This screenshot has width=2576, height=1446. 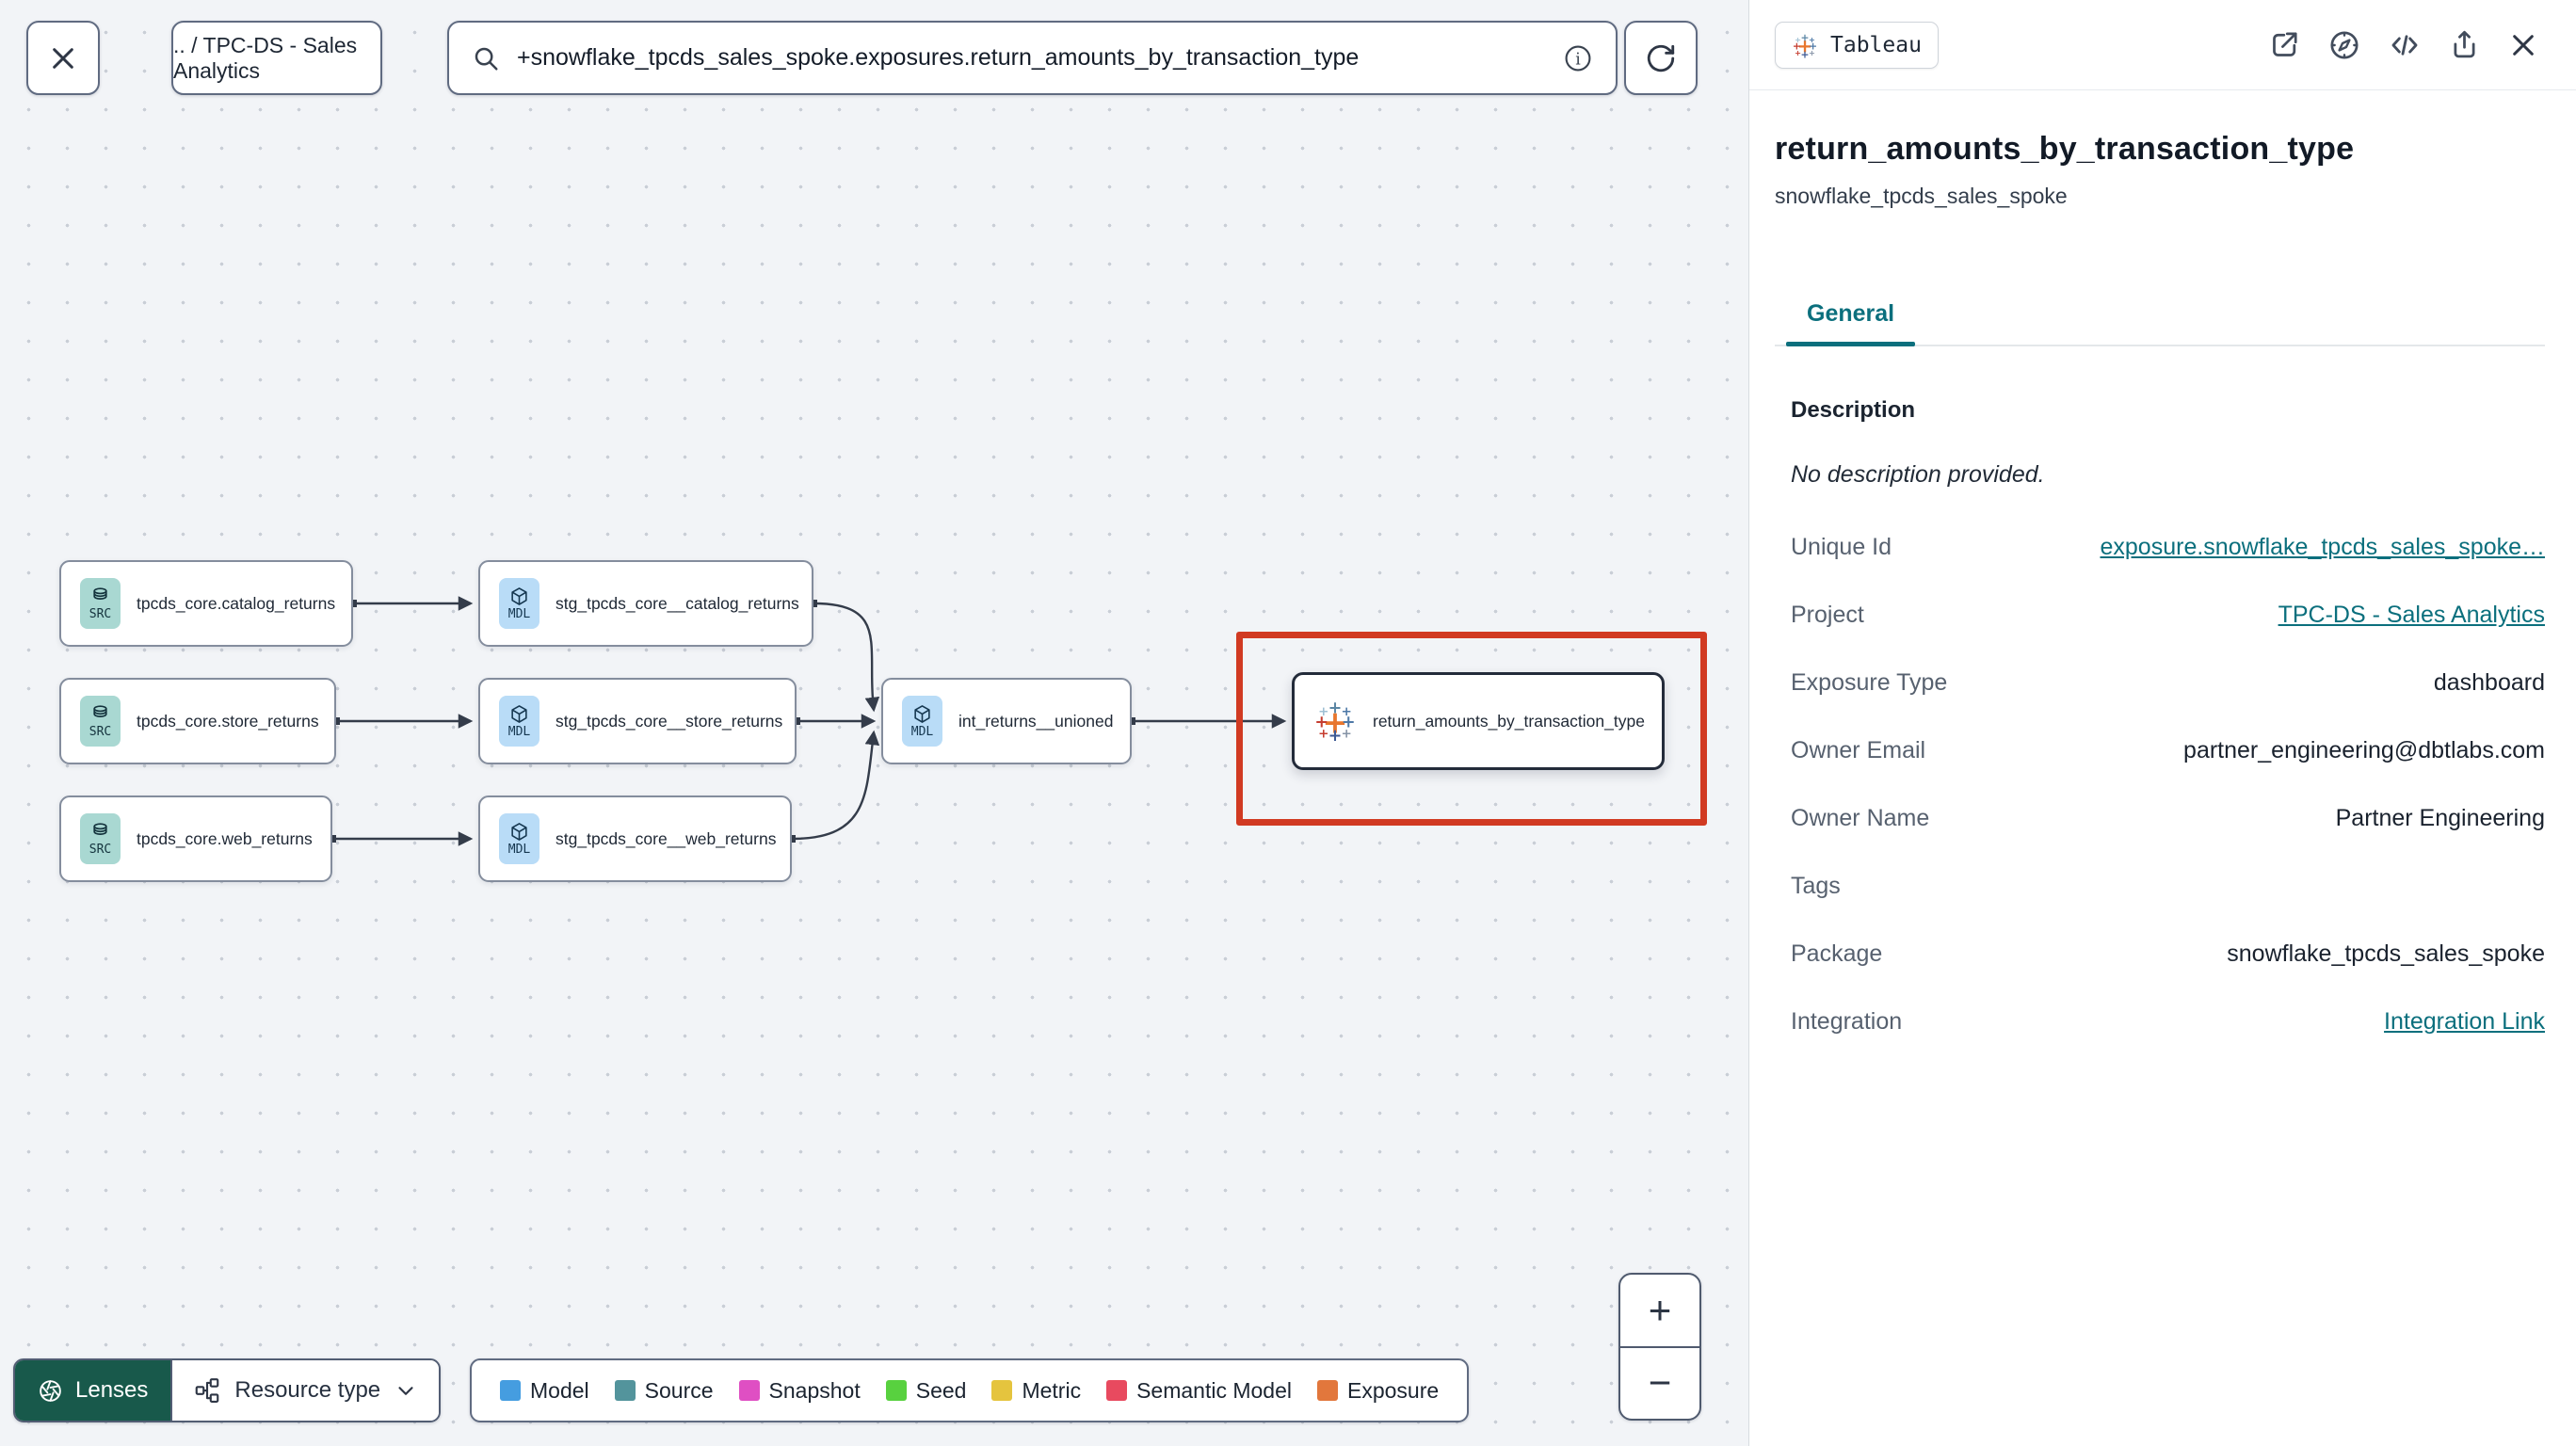 What do you see at coordinates (2168, 1021) in the screenshot?
I see `field-row-integration: Integration Integration Link` at bounding box center [2168, 1021].